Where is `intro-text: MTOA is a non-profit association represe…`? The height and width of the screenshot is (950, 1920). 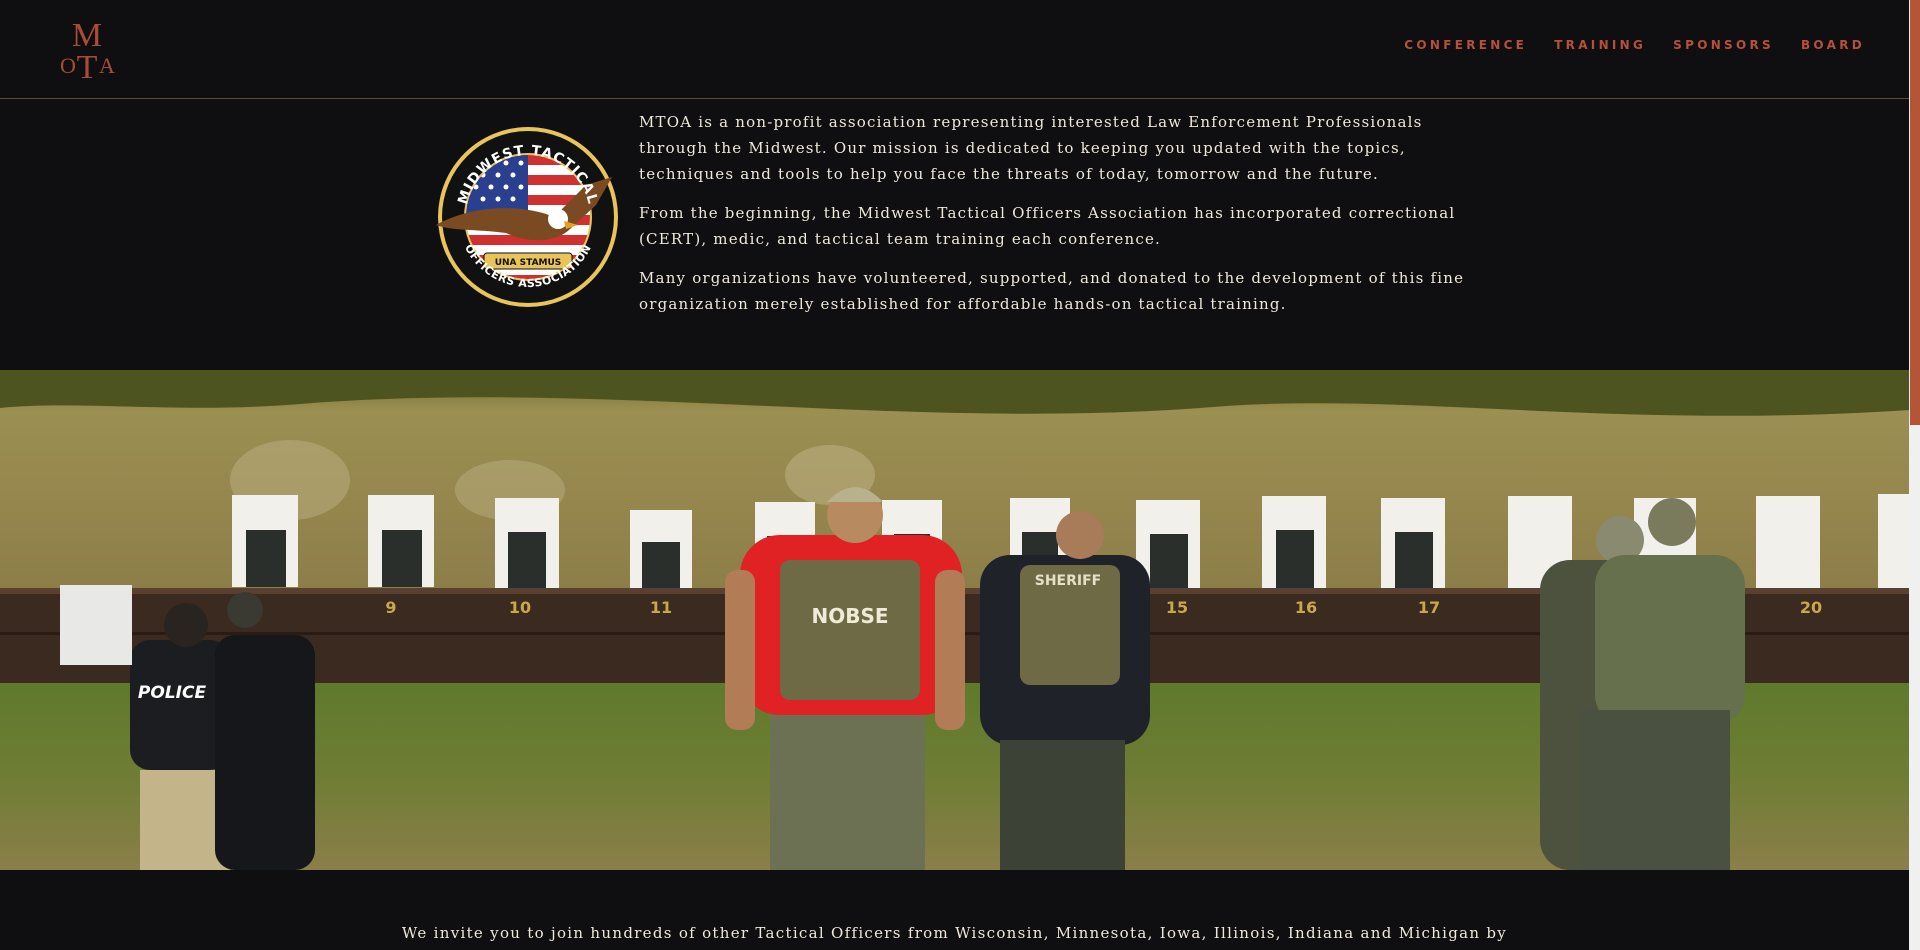 intro-text: MTOA is a non-profit association represe… is located at coordinates (1054, 219).